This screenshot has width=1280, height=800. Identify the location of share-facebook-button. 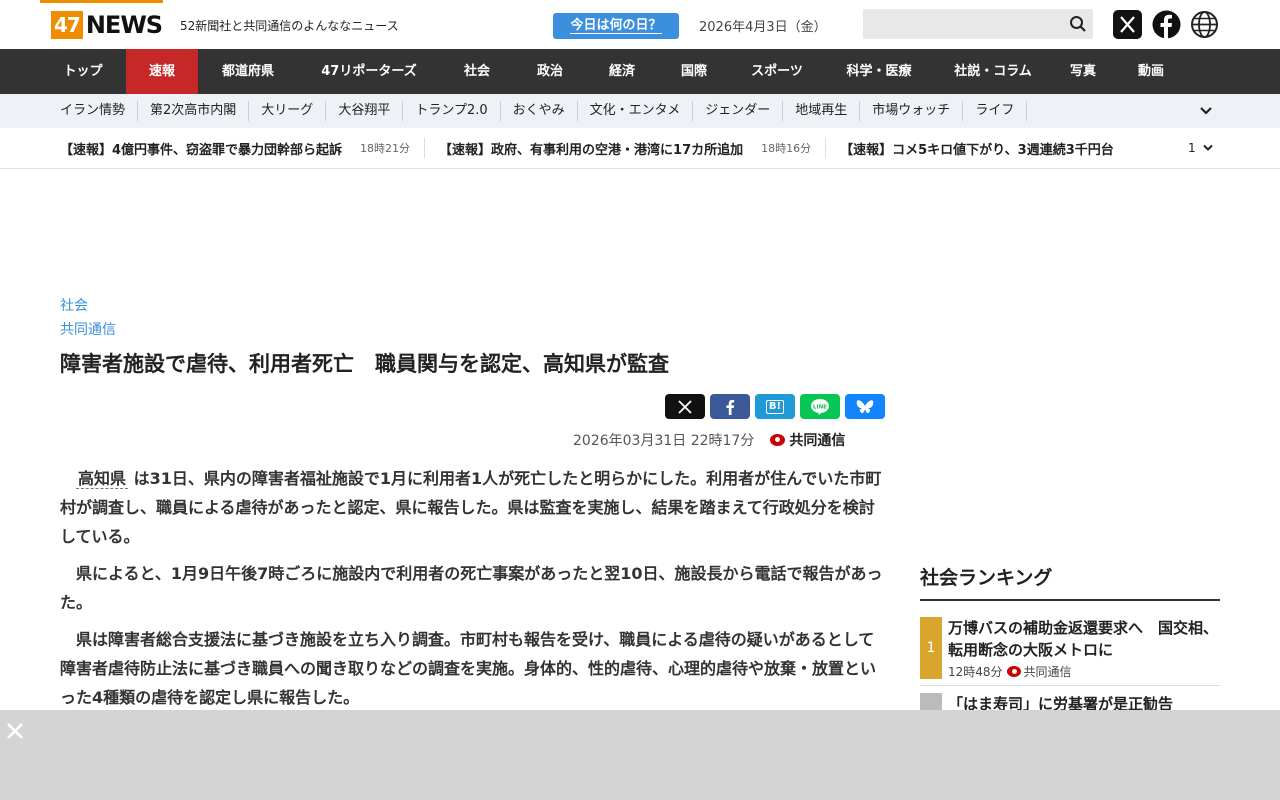
(730, 406).